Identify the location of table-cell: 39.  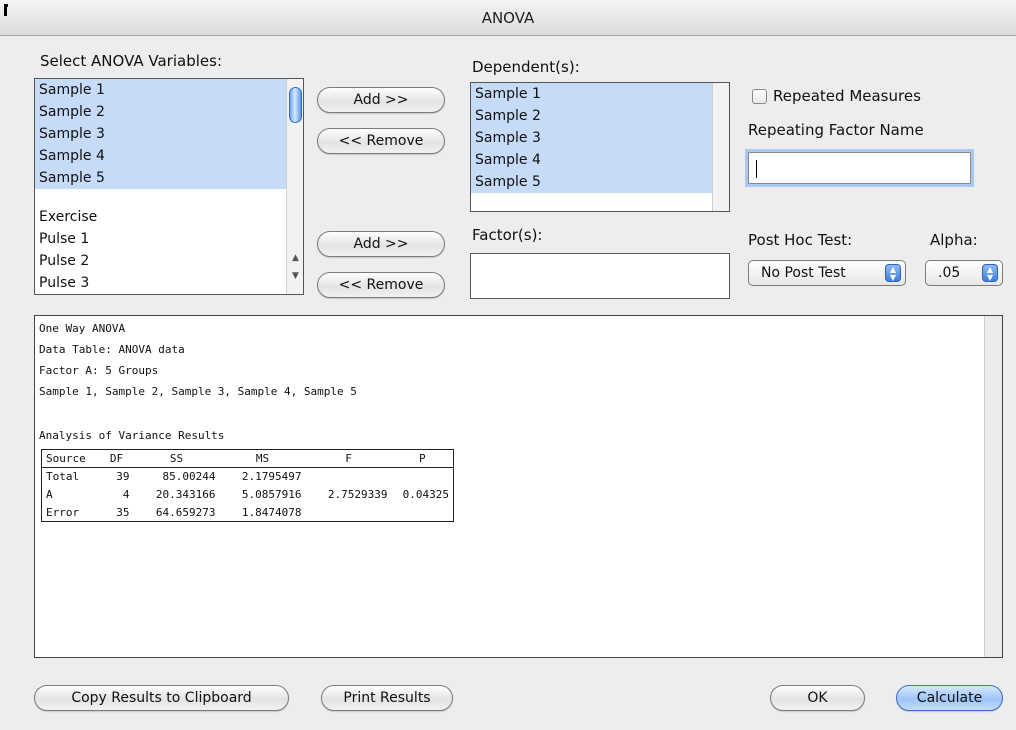
(123, 477).